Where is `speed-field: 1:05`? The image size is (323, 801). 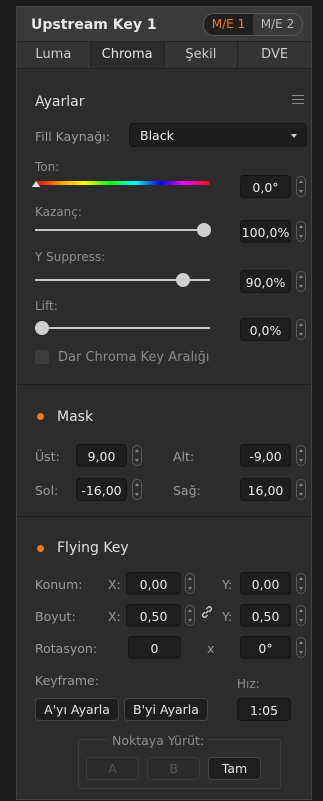 speed-field: 1:05 is located at coordinates (264, 709).